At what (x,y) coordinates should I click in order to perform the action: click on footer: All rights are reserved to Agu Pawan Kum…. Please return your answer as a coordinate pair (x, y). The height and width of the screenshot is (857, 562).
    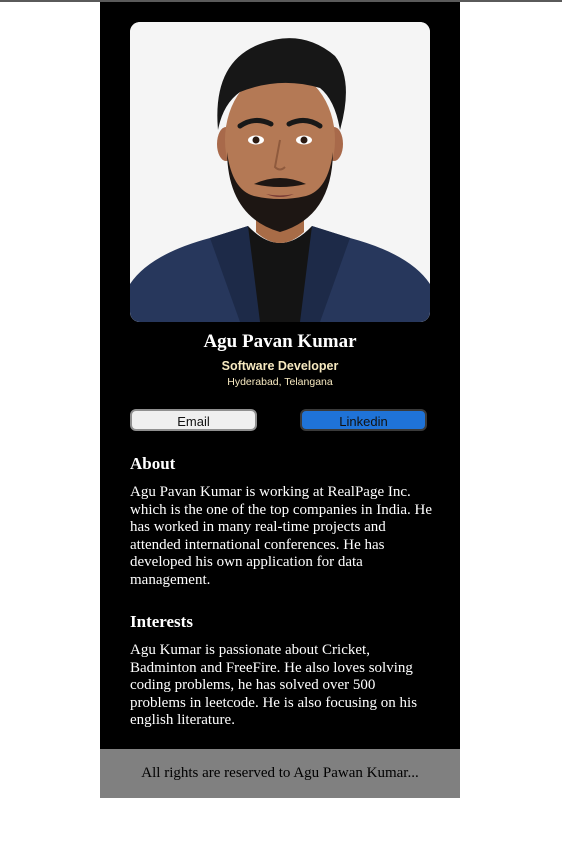
    Looking at the image, I should click on (280, 773).